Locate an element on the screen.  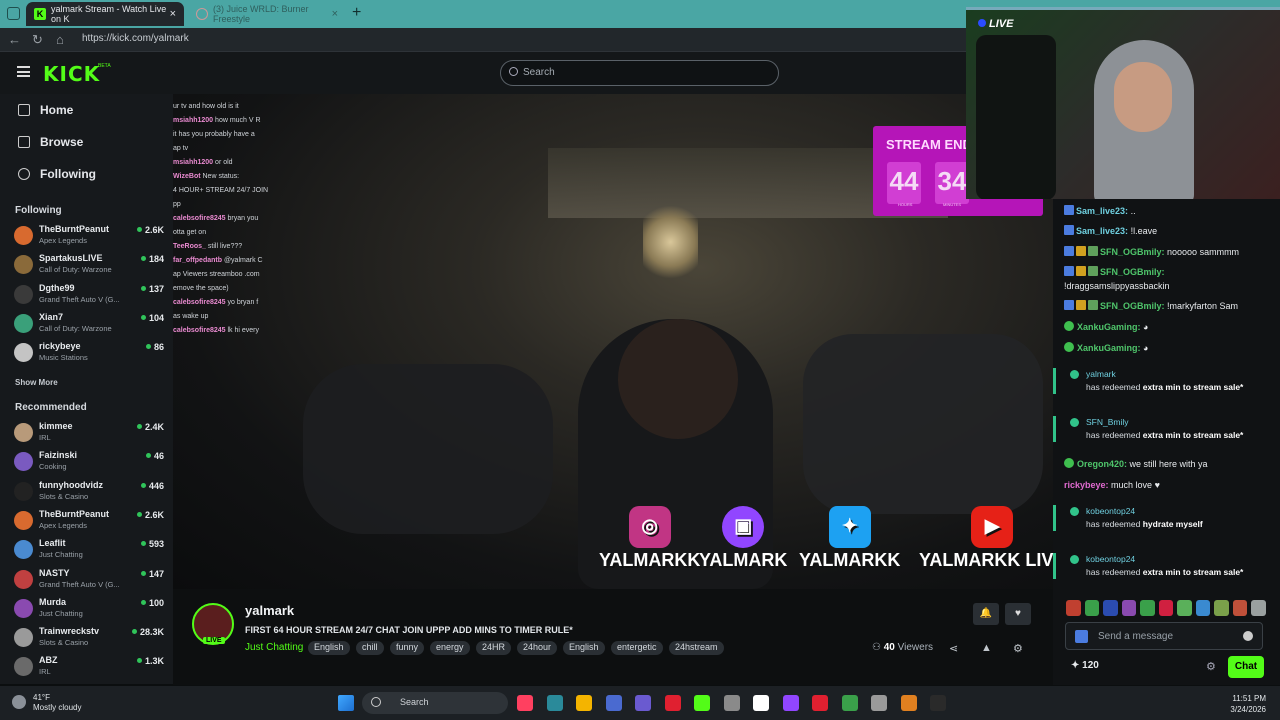
sidebar-channel: kimmee IRL 2.4K is located at coordinates (89, 434).